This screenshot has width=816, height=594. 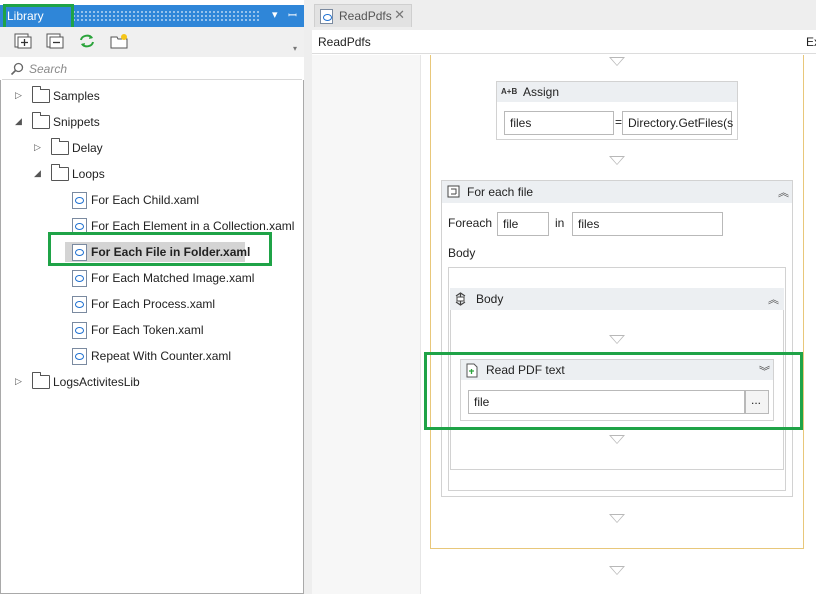 I want to click on tree-item-label: For Each Process.xaml, so click(x=153, y=304).